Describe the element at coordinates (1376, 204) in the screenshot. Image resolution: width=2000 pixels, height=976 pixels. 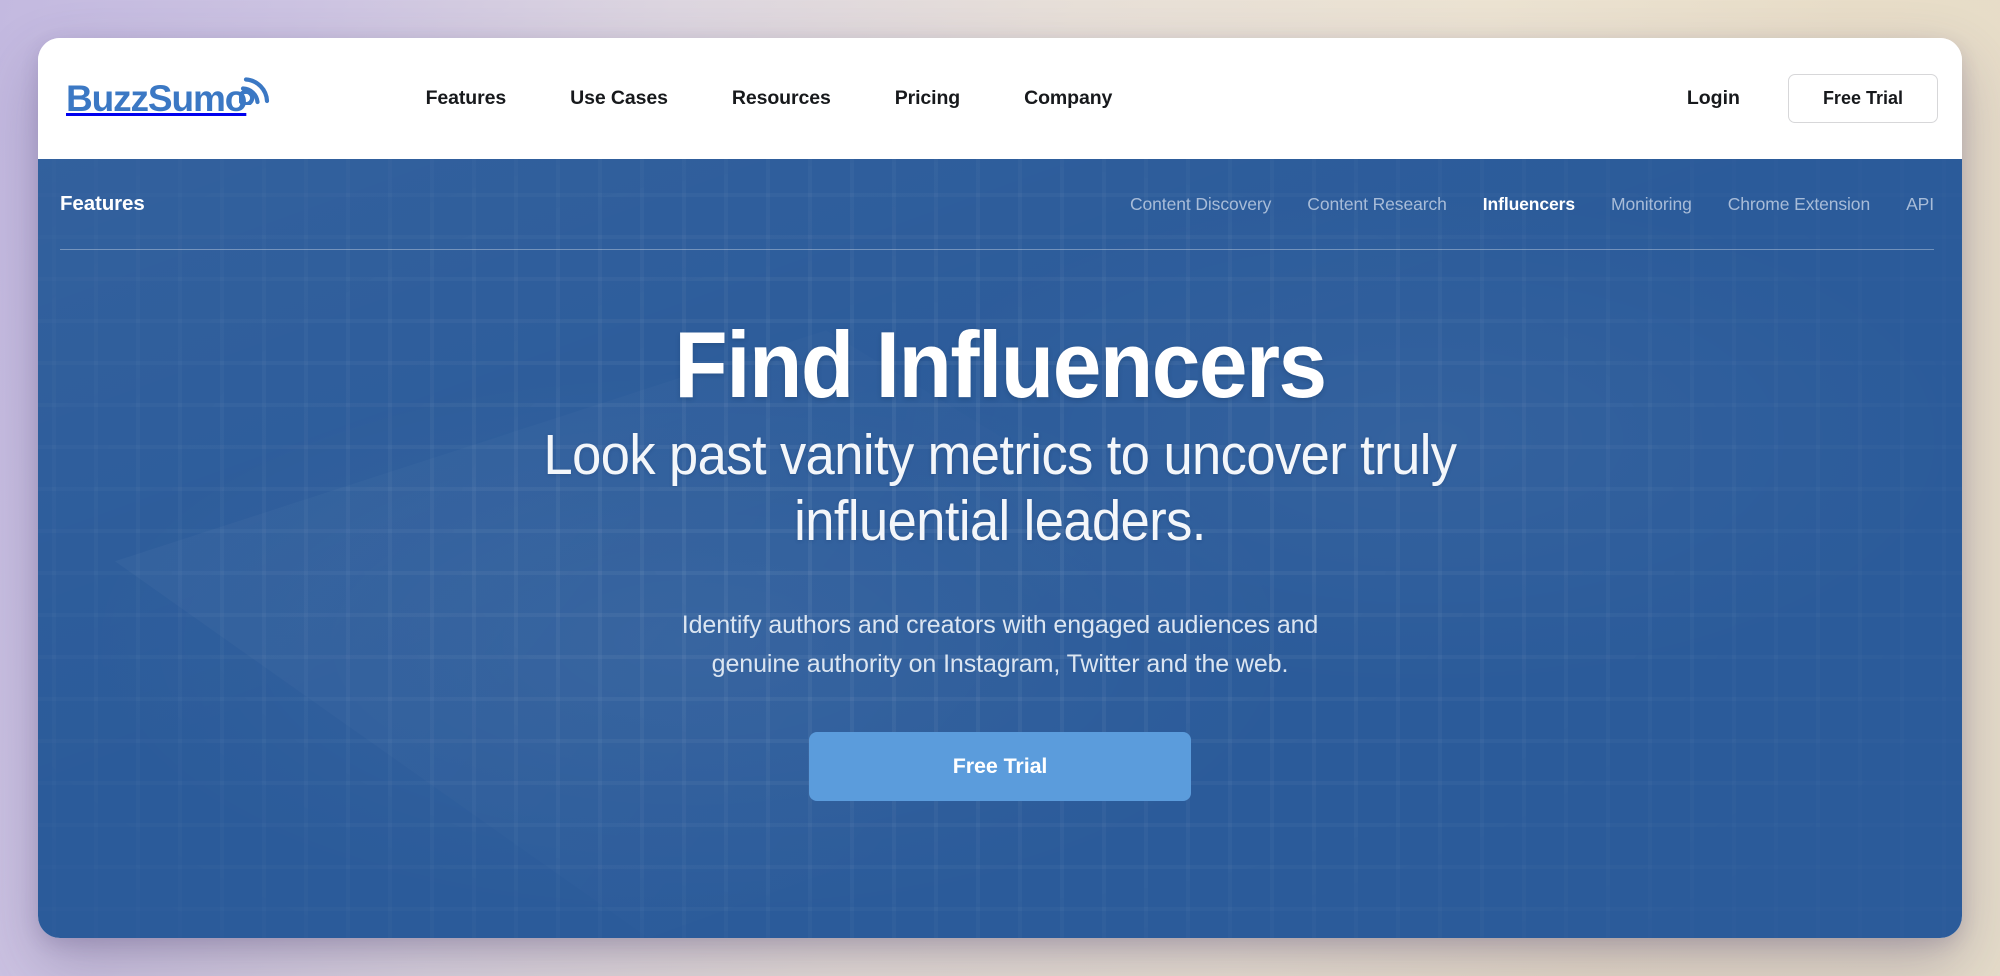
I see `subnav-item-content-research: Content Research` at that location.